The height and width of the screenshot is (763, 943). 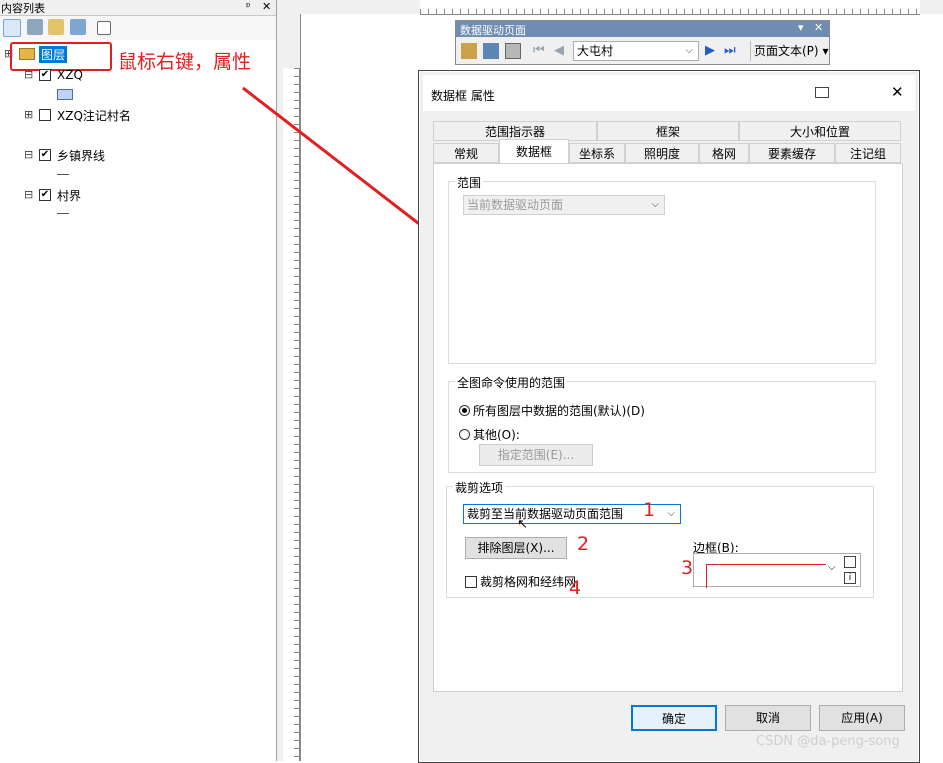 I want to click on polygon-symbol-icon, so click(x=65, y=94).